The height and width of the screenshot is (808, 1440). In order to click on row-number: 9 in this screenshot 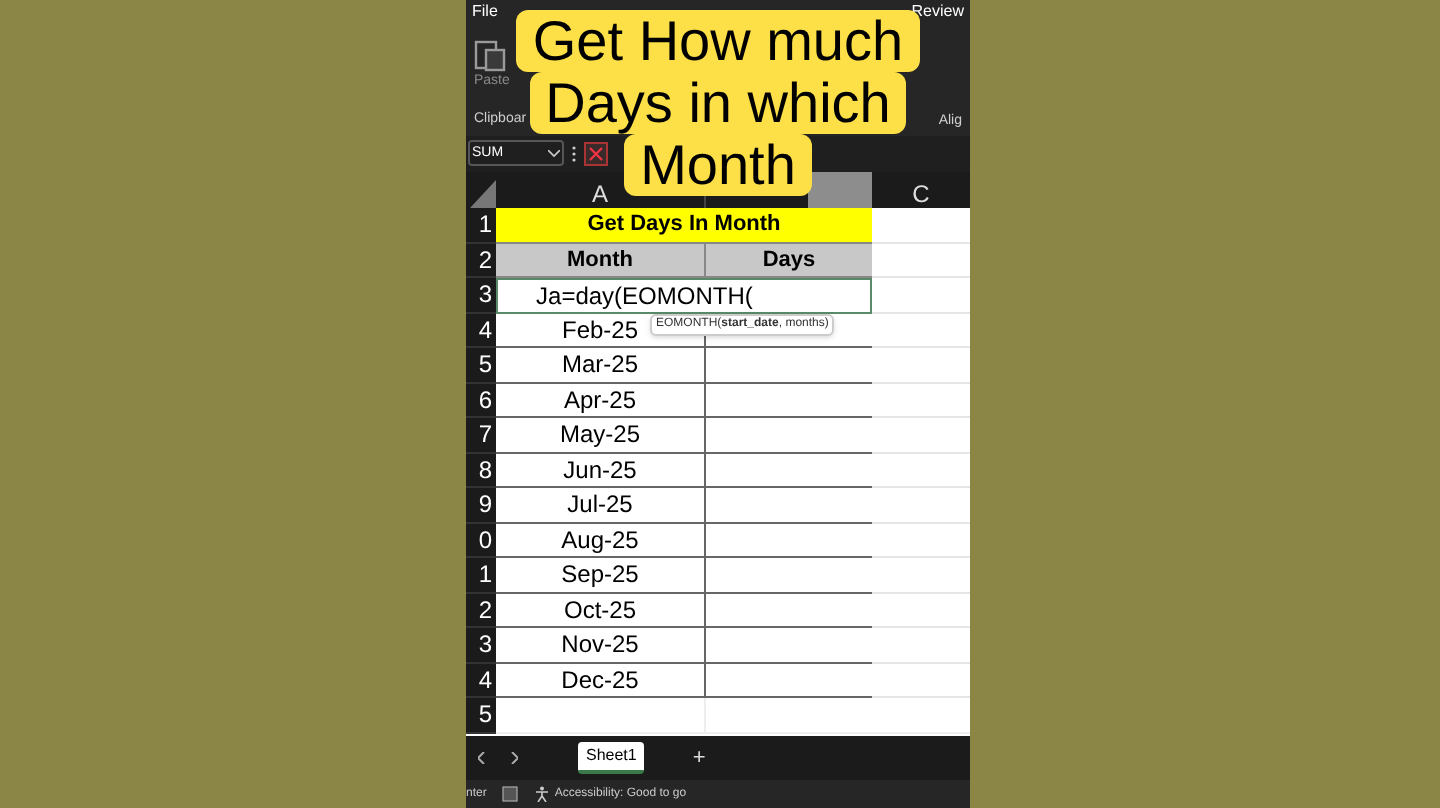, I will do `click(485, 504)`.